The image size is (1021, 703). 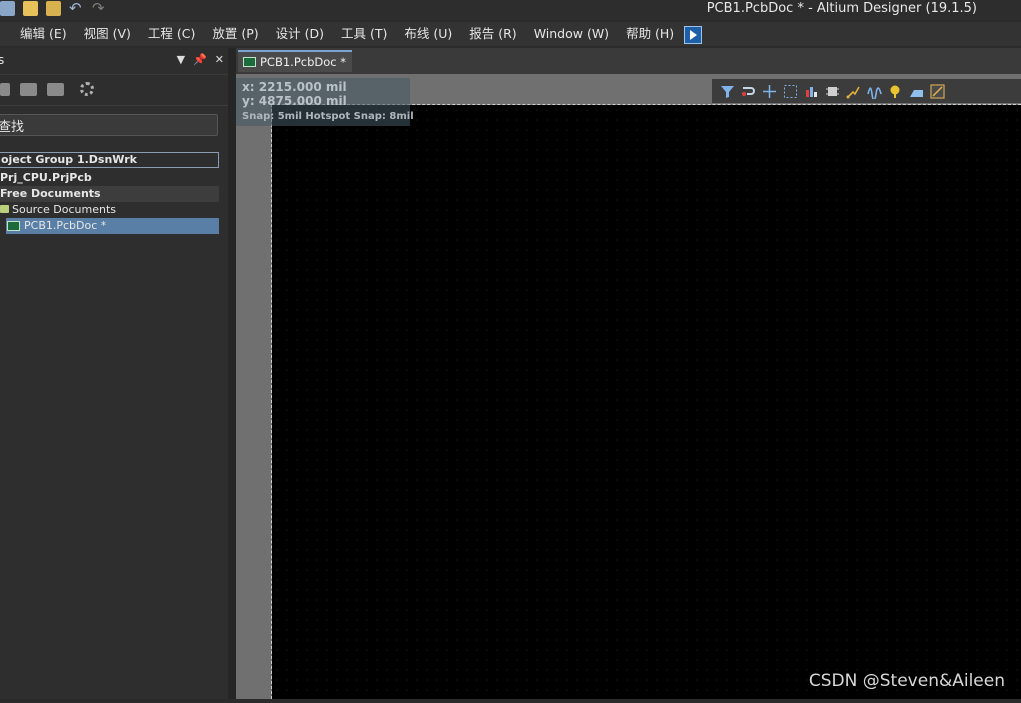 What do you see at coordinates (866, 91) in the screenshot?
I see `active-bar` at bounding box center [866, 91].